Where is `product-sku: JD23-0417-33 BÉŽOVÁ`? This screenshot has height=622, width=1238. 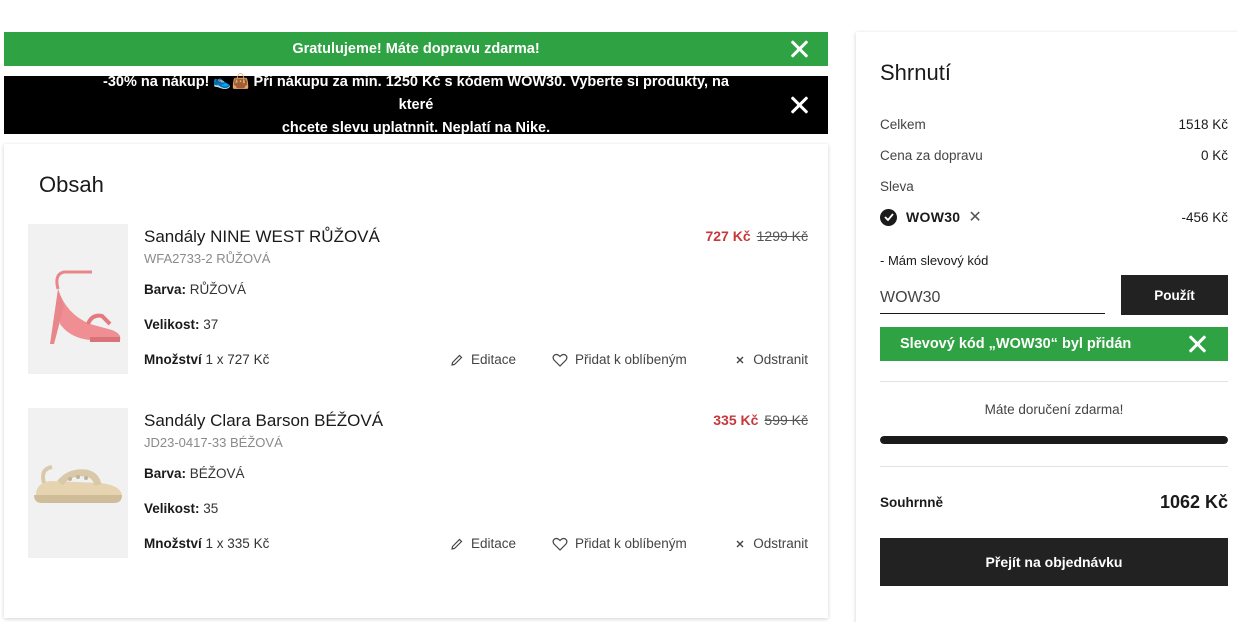
product-sku: JD23-0417-33 BÉŽOVÁ is located at coordinates (213, 442).